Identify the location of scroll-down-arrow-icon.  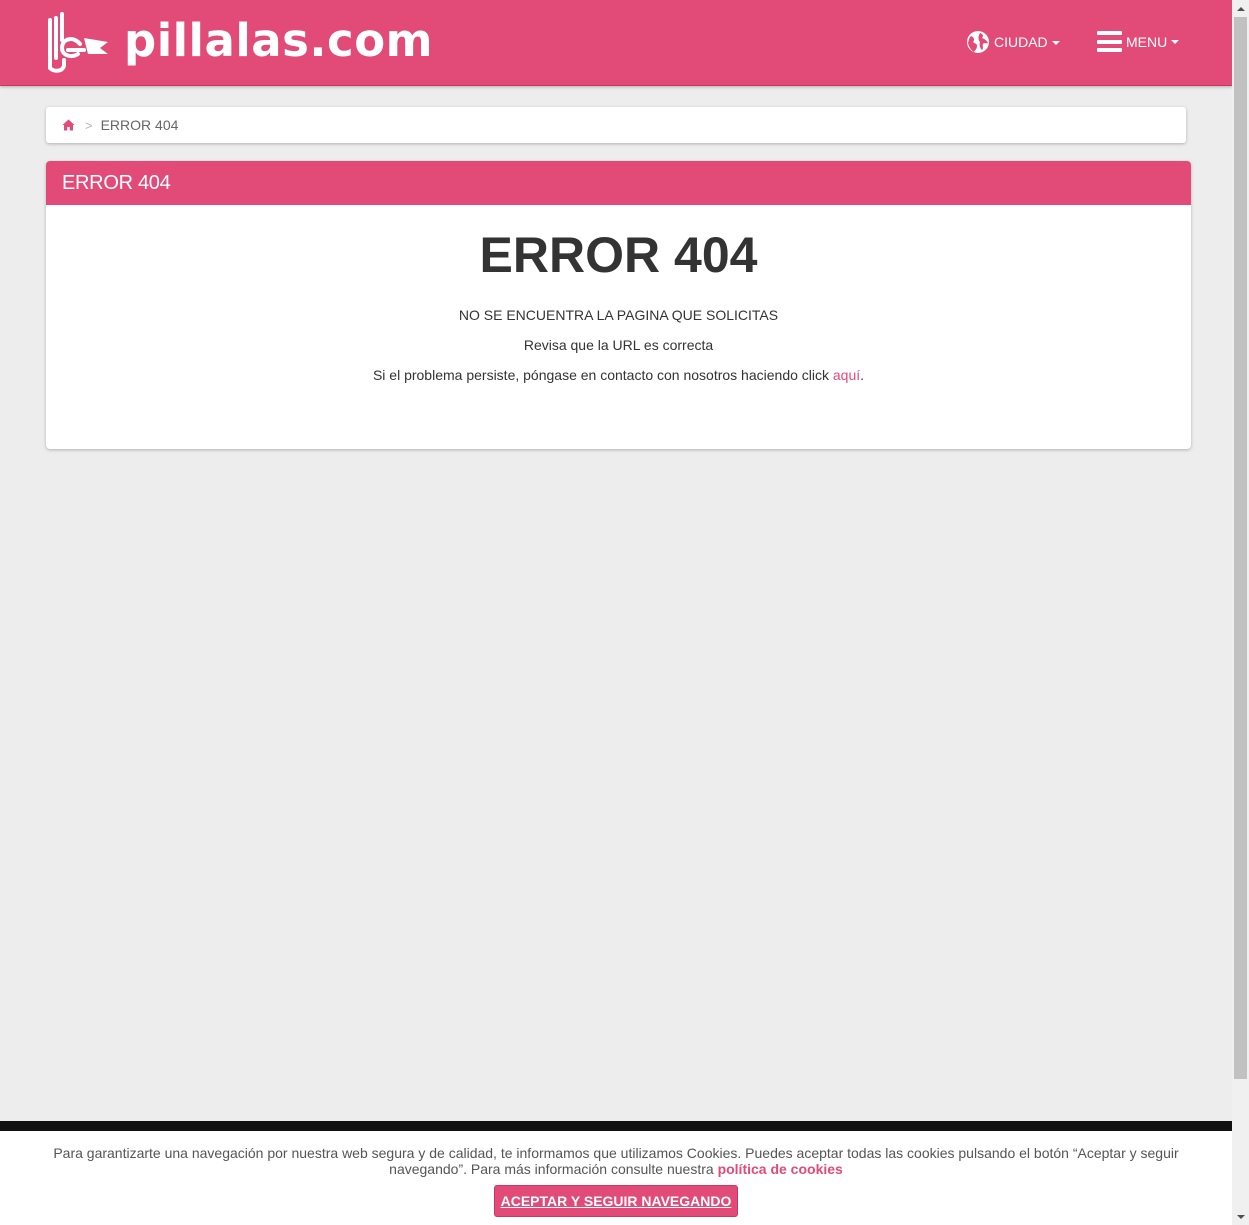
(1240, 1216).